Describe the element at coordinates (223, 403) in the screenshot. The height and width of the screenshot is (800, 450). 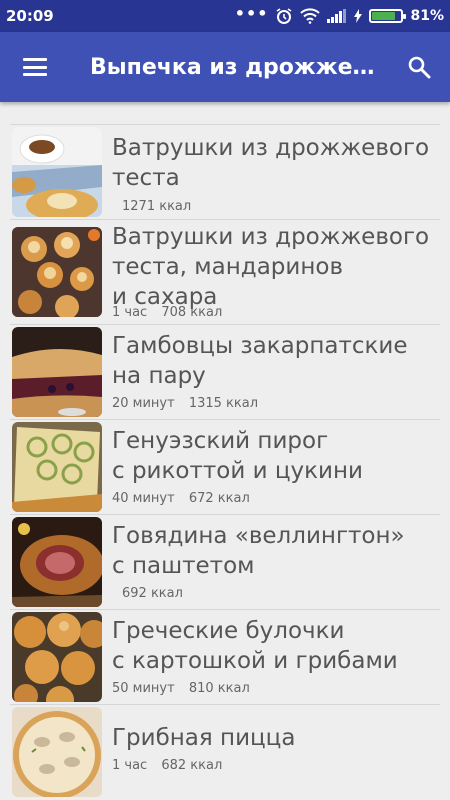
I see `recipe-kcal: 1315 ккал` at that location.